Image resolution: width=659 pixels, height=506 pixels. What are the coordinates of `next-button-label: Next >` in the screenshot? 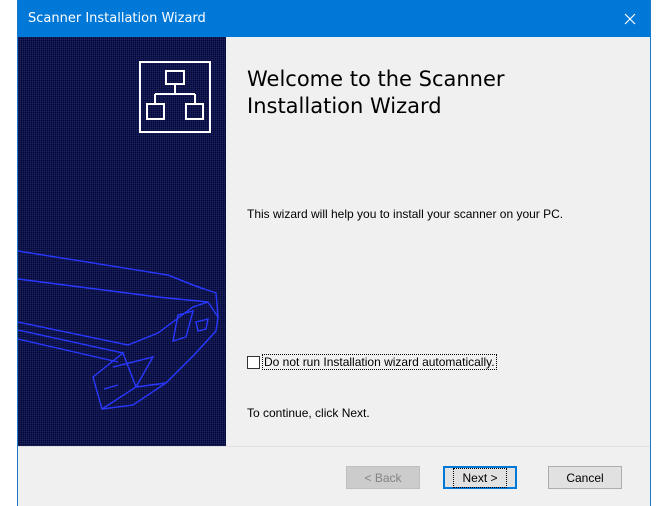 It's located at (480, 477).